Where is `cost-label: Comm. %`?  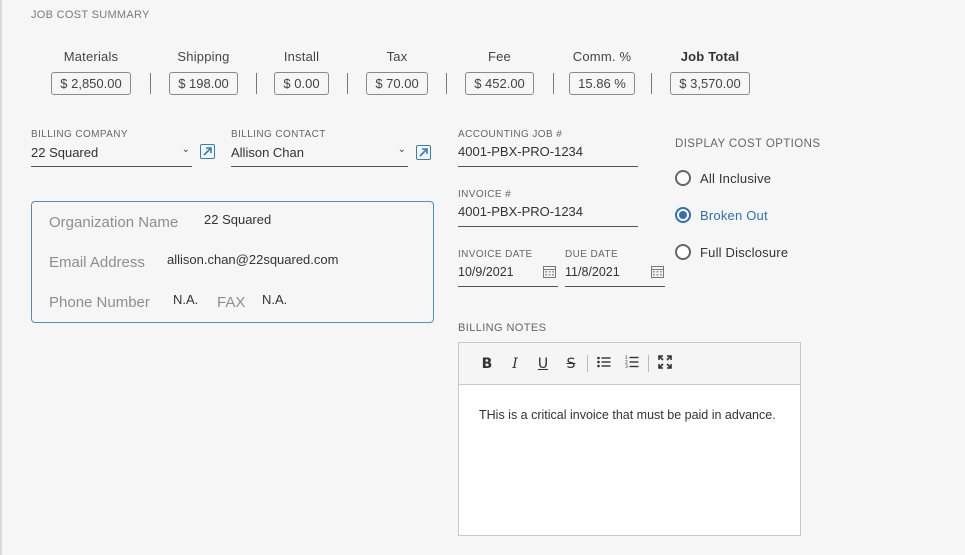
cost-label: Comm. % is located at coordinates (602, 56).